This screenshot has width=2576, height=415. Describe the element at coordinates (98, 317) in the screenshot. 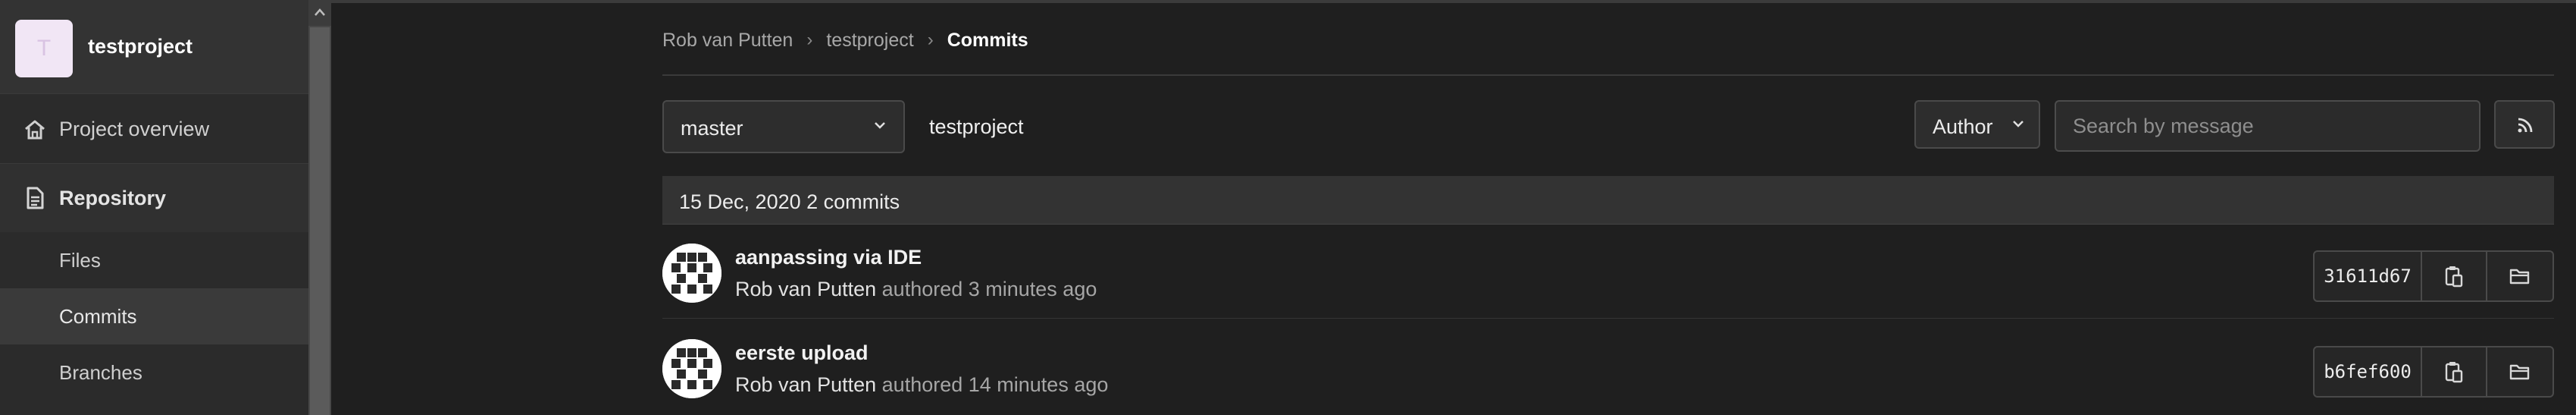

I see `sidebar-subitem-label: Commits` at that location.